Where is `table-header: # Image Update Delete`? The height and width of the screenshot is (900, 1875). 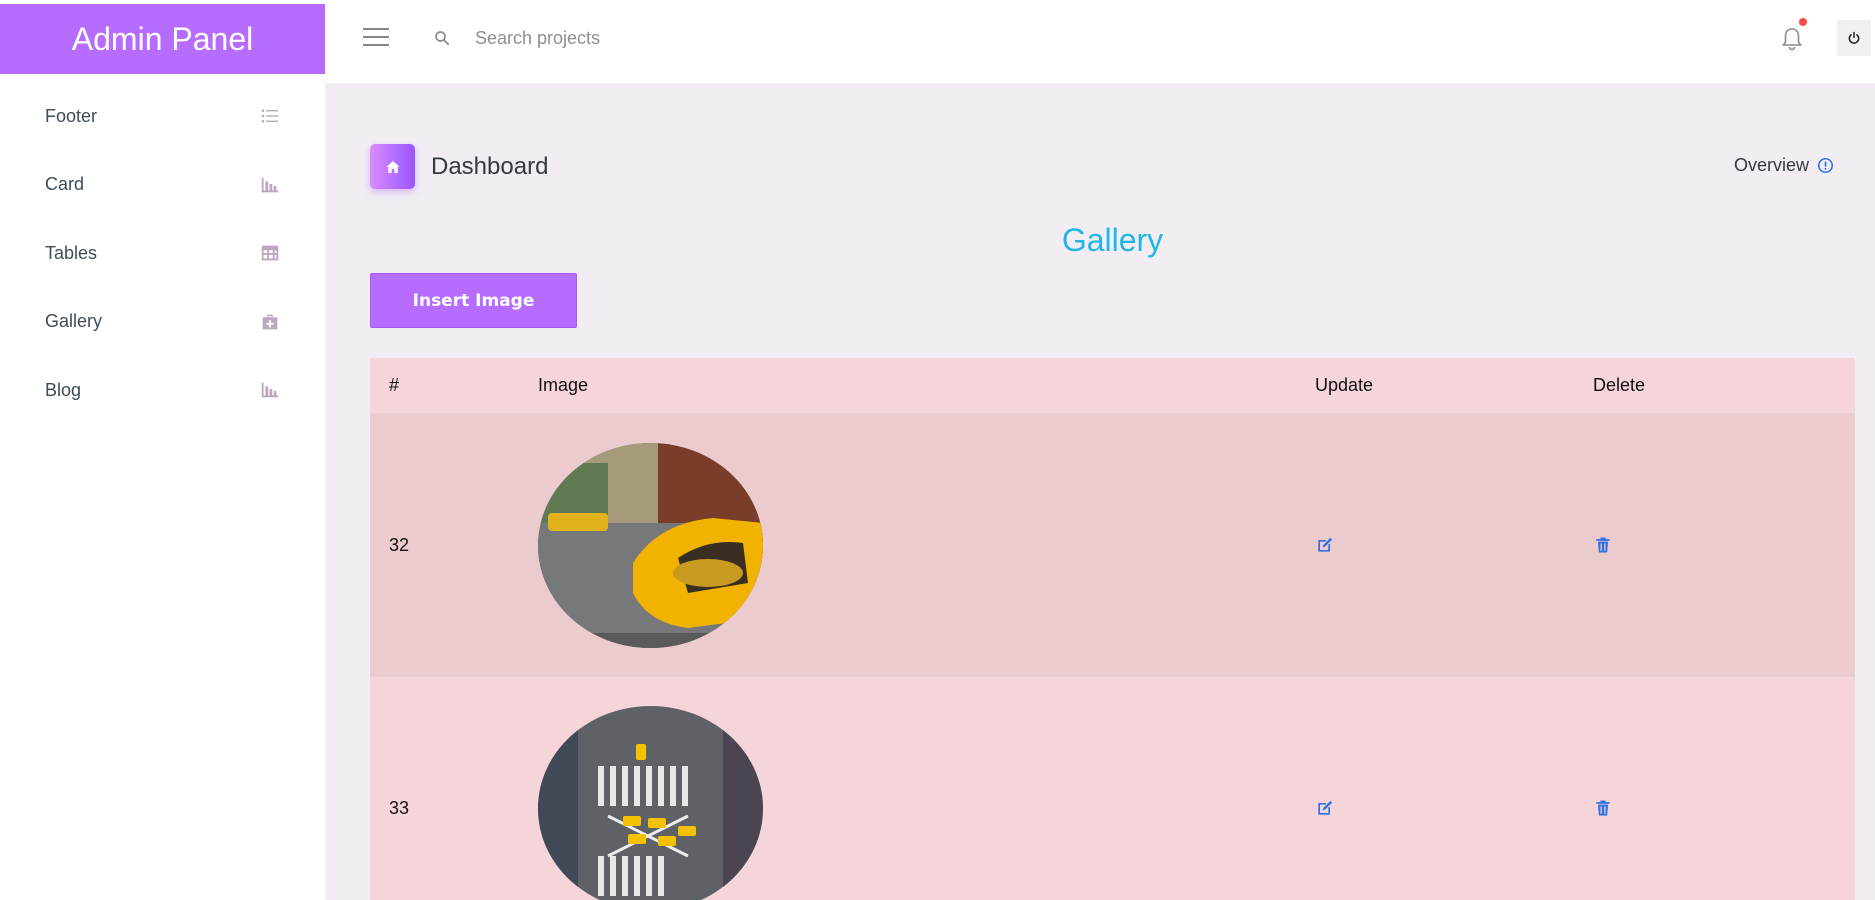 table-header: # Image Update Delete is located at coordinates (1112, 386).